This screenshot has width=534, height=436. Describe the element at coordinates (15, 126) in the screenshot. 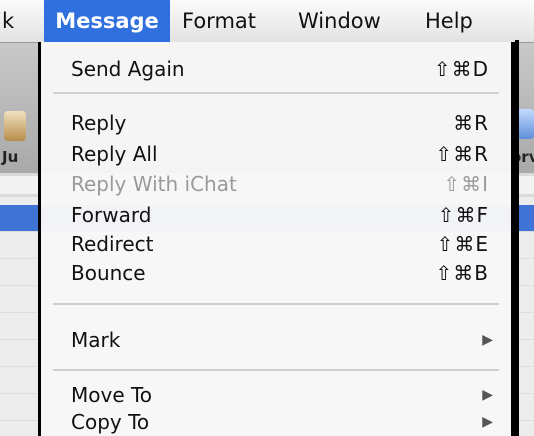

I see `mail-toolbar-icon` at that location.